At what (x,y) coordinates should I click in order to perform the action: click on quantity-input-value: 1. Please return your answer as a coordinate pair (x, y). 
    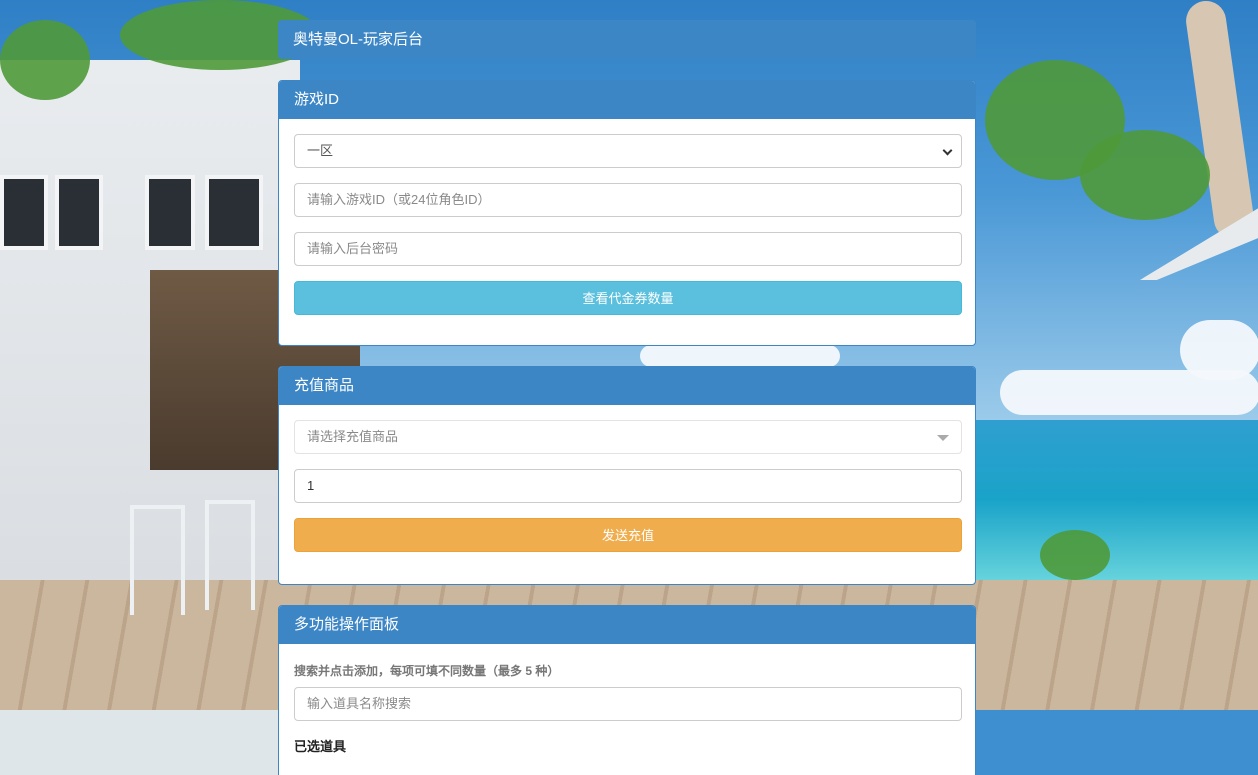
    Looking at the image, I should click on (311, 485).